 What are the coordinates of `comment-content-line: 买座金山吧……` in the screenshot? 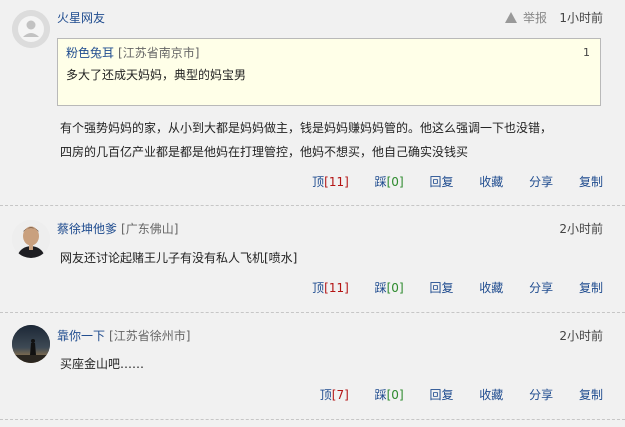 It's located at (102, 364).